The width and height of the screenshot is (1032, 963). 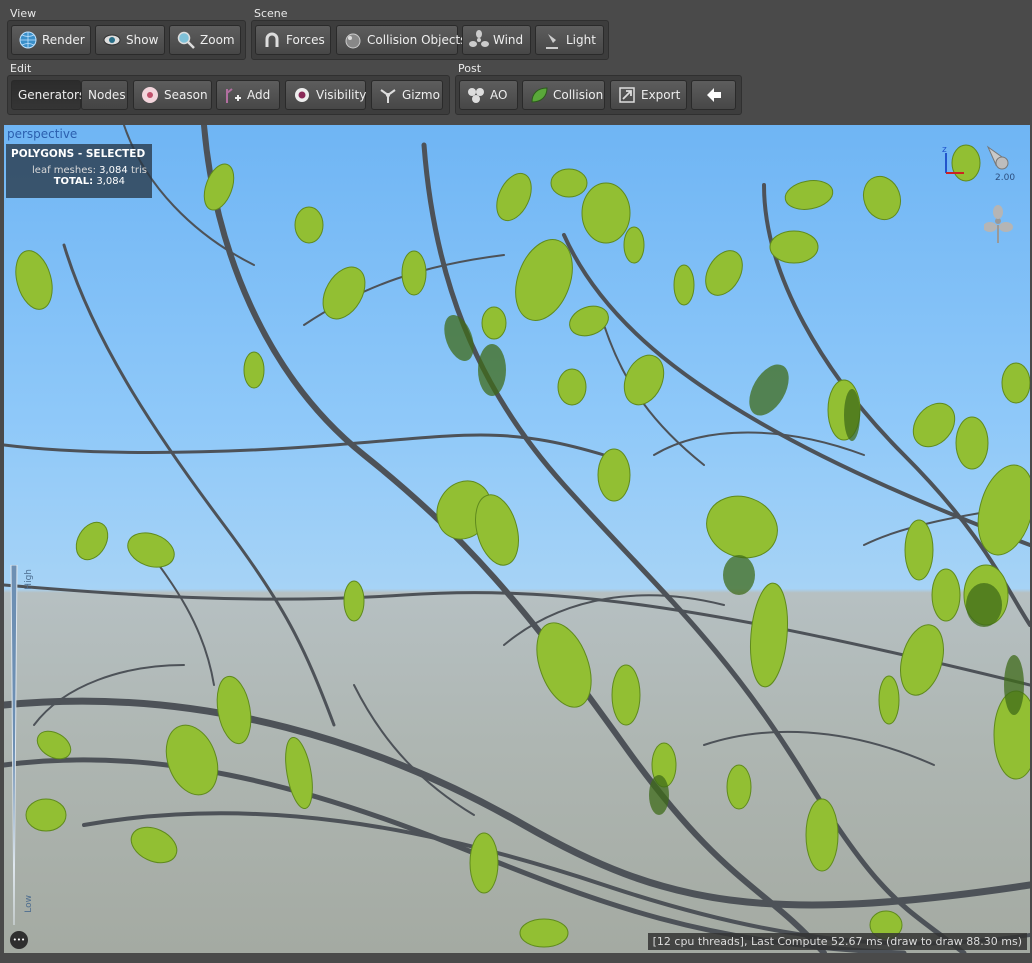 What do you see at coordinates (64, 170) in the screenshot?
I see `stats-leaf-label: leaf meshes:` at bounding box center [64, 170].